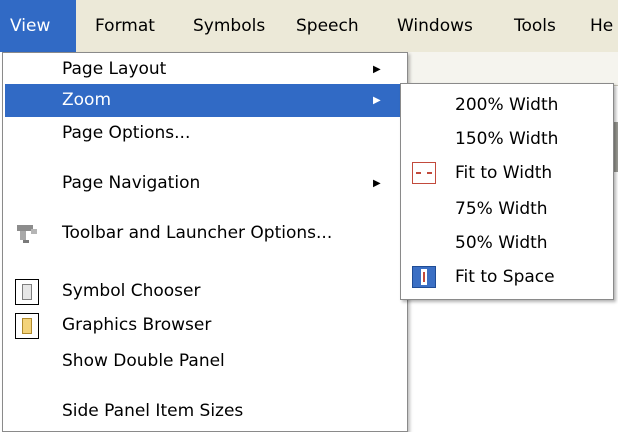 Image resolution: width=618 pixels, height=432 pixels. I want to click on graphics-browser-icon, so click(27, 326).